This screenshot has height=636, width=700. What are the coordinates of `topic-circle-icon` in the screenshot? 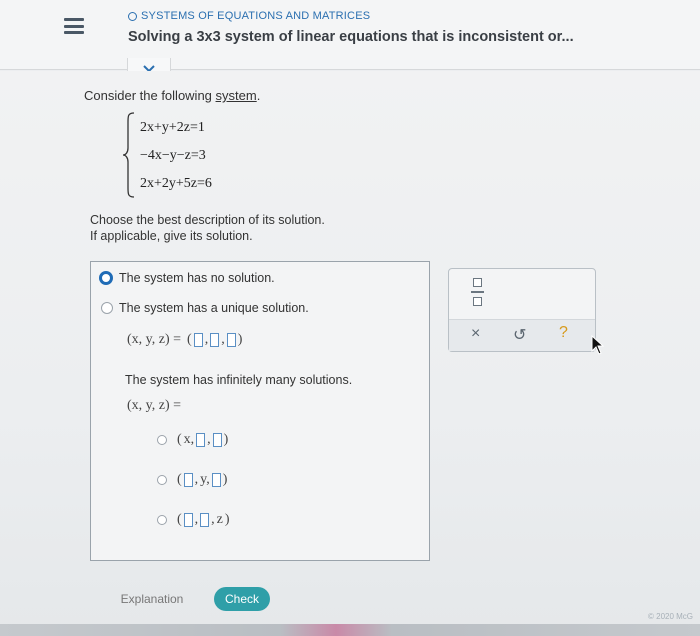 It's located at (132, 16).